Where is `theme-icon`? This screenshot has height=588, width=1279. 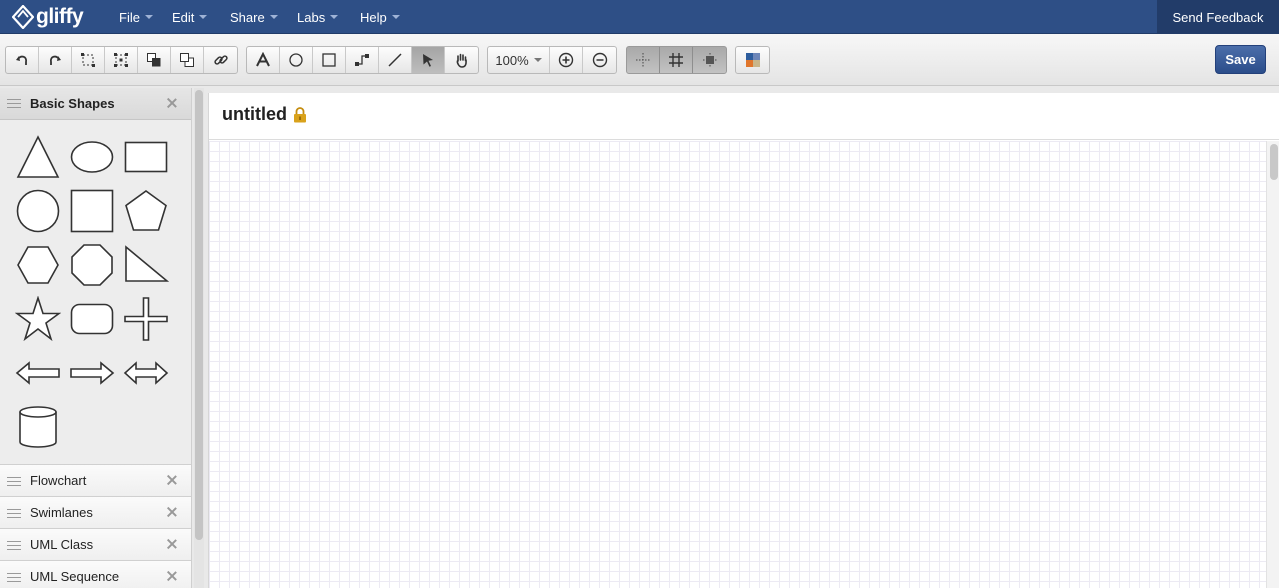 theme-icon is located at coordinates (752, 60).